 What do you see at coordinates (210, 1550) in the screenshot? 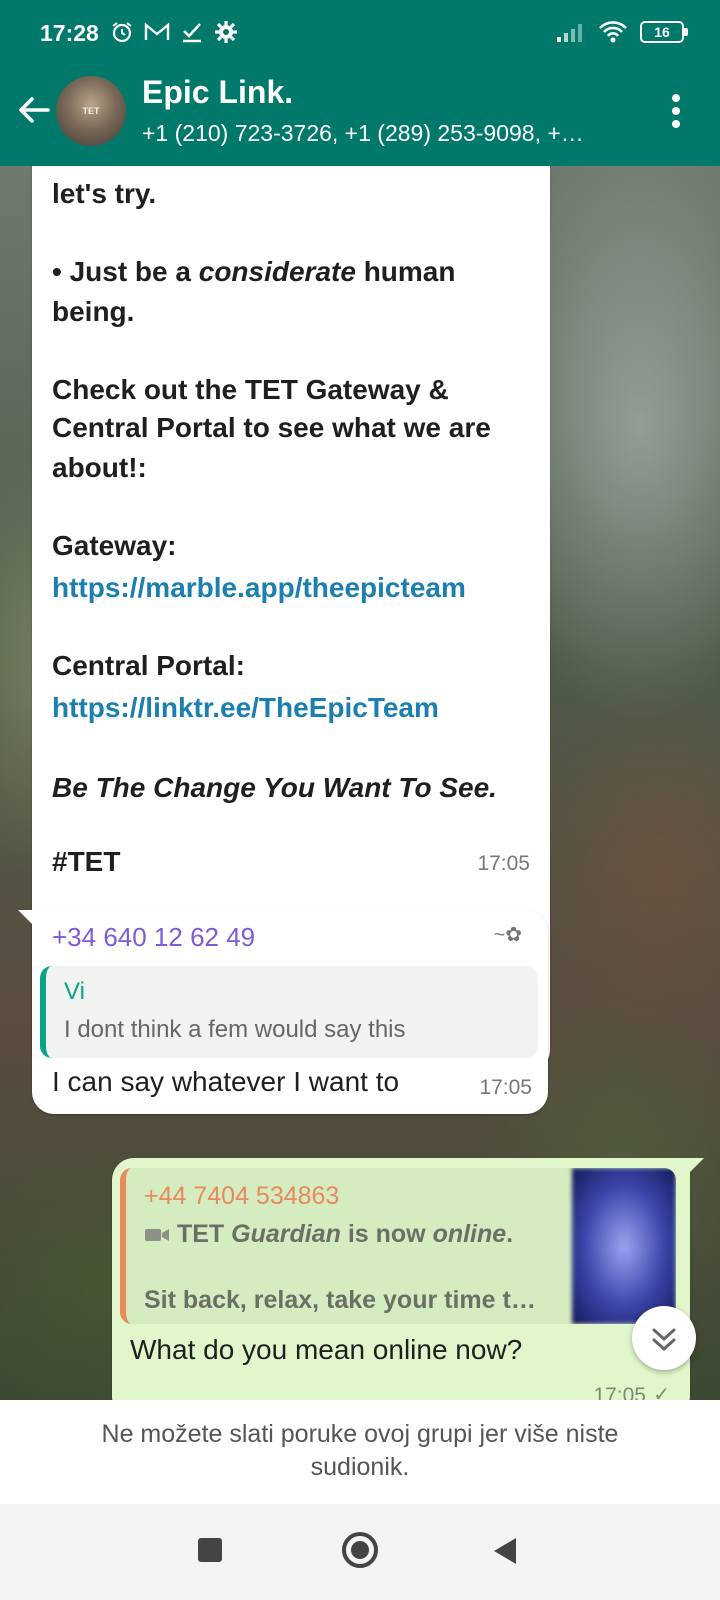
I see `recents-button` at bounding box center [210, 1550].